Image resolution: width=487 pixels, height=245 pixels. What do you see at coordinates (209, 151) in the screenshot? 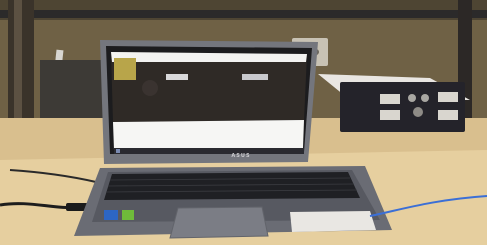
I see `taskbar` at bounding box center [209, 151].